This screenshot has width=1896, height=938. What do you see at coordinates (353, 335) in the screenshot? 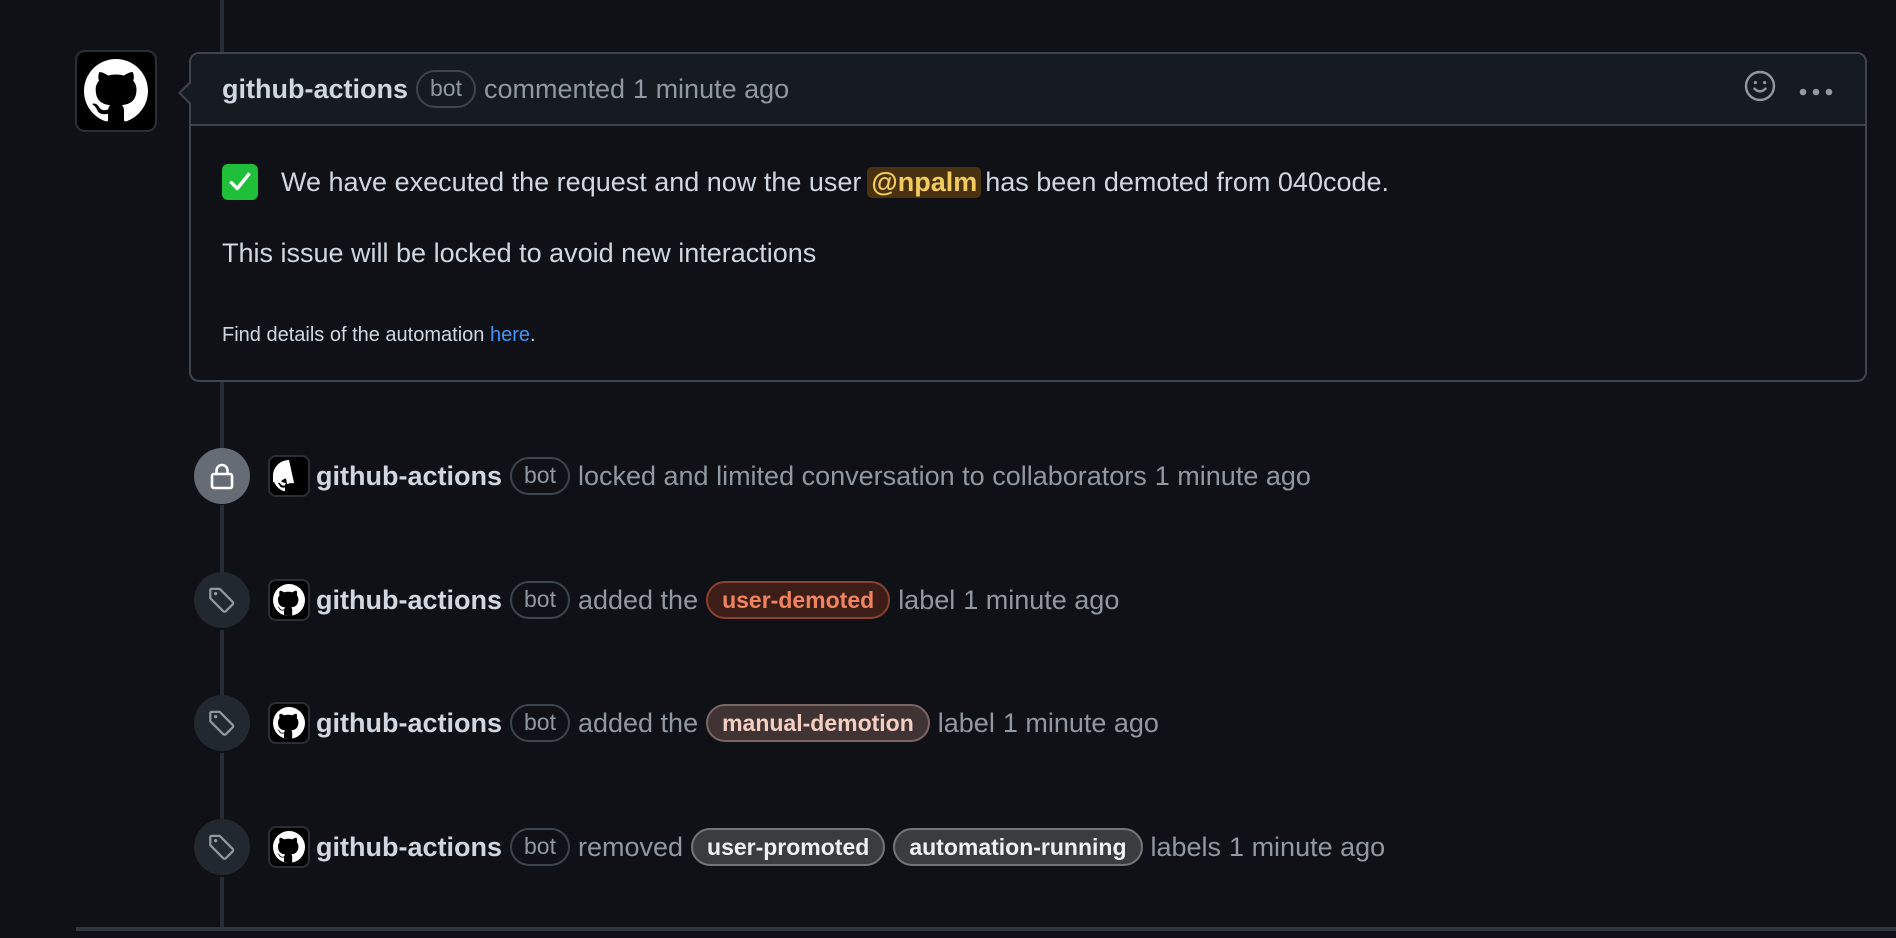
I see `footer-text: Find details of the automation` at bounding box center [353, 335].